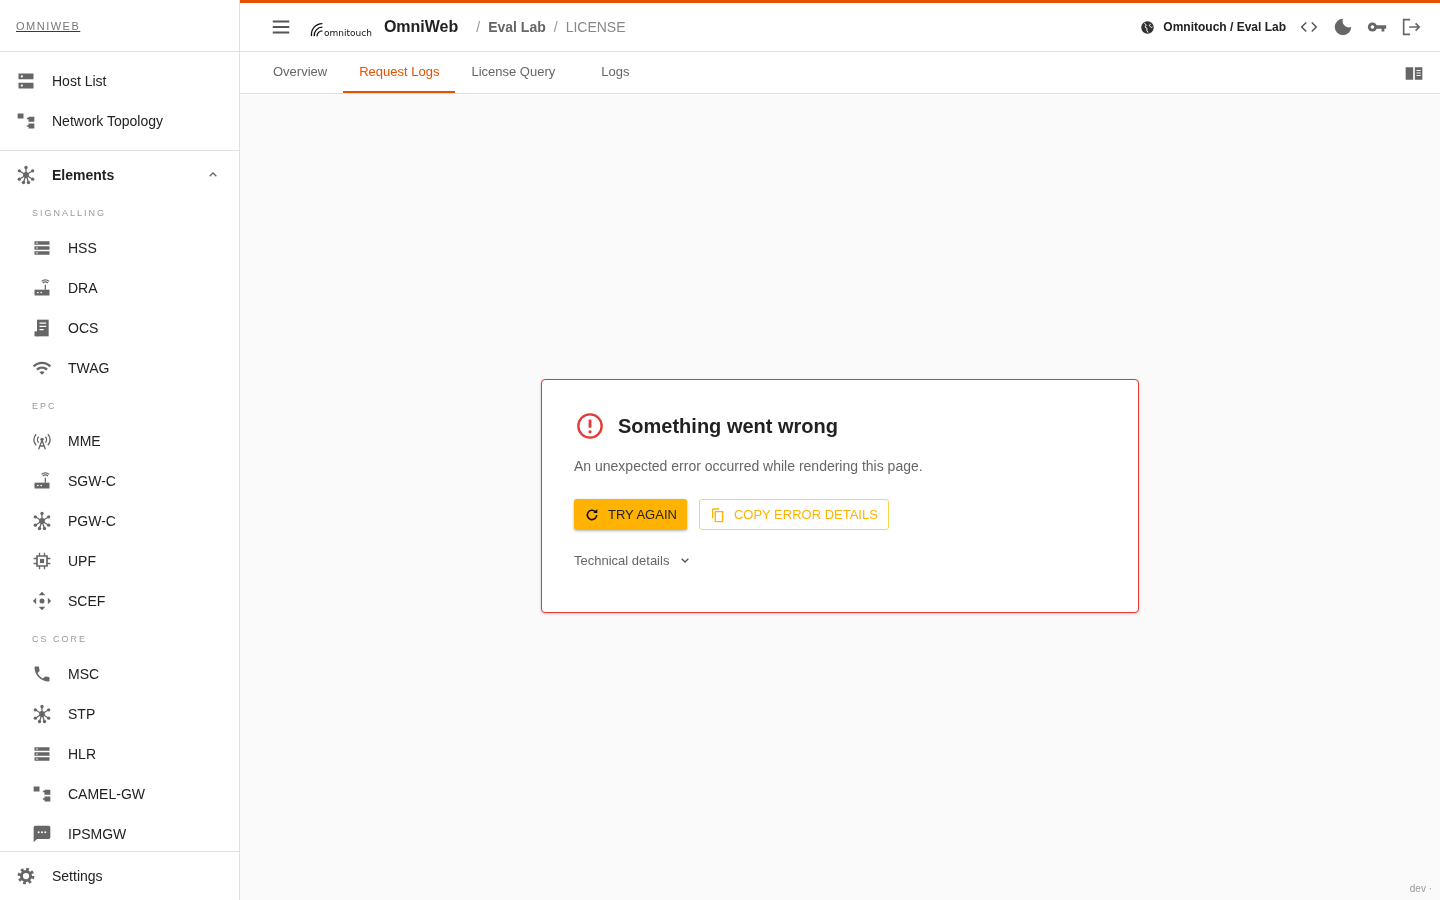  I want to click on sidebar-item: OCS, so click(119, 328).